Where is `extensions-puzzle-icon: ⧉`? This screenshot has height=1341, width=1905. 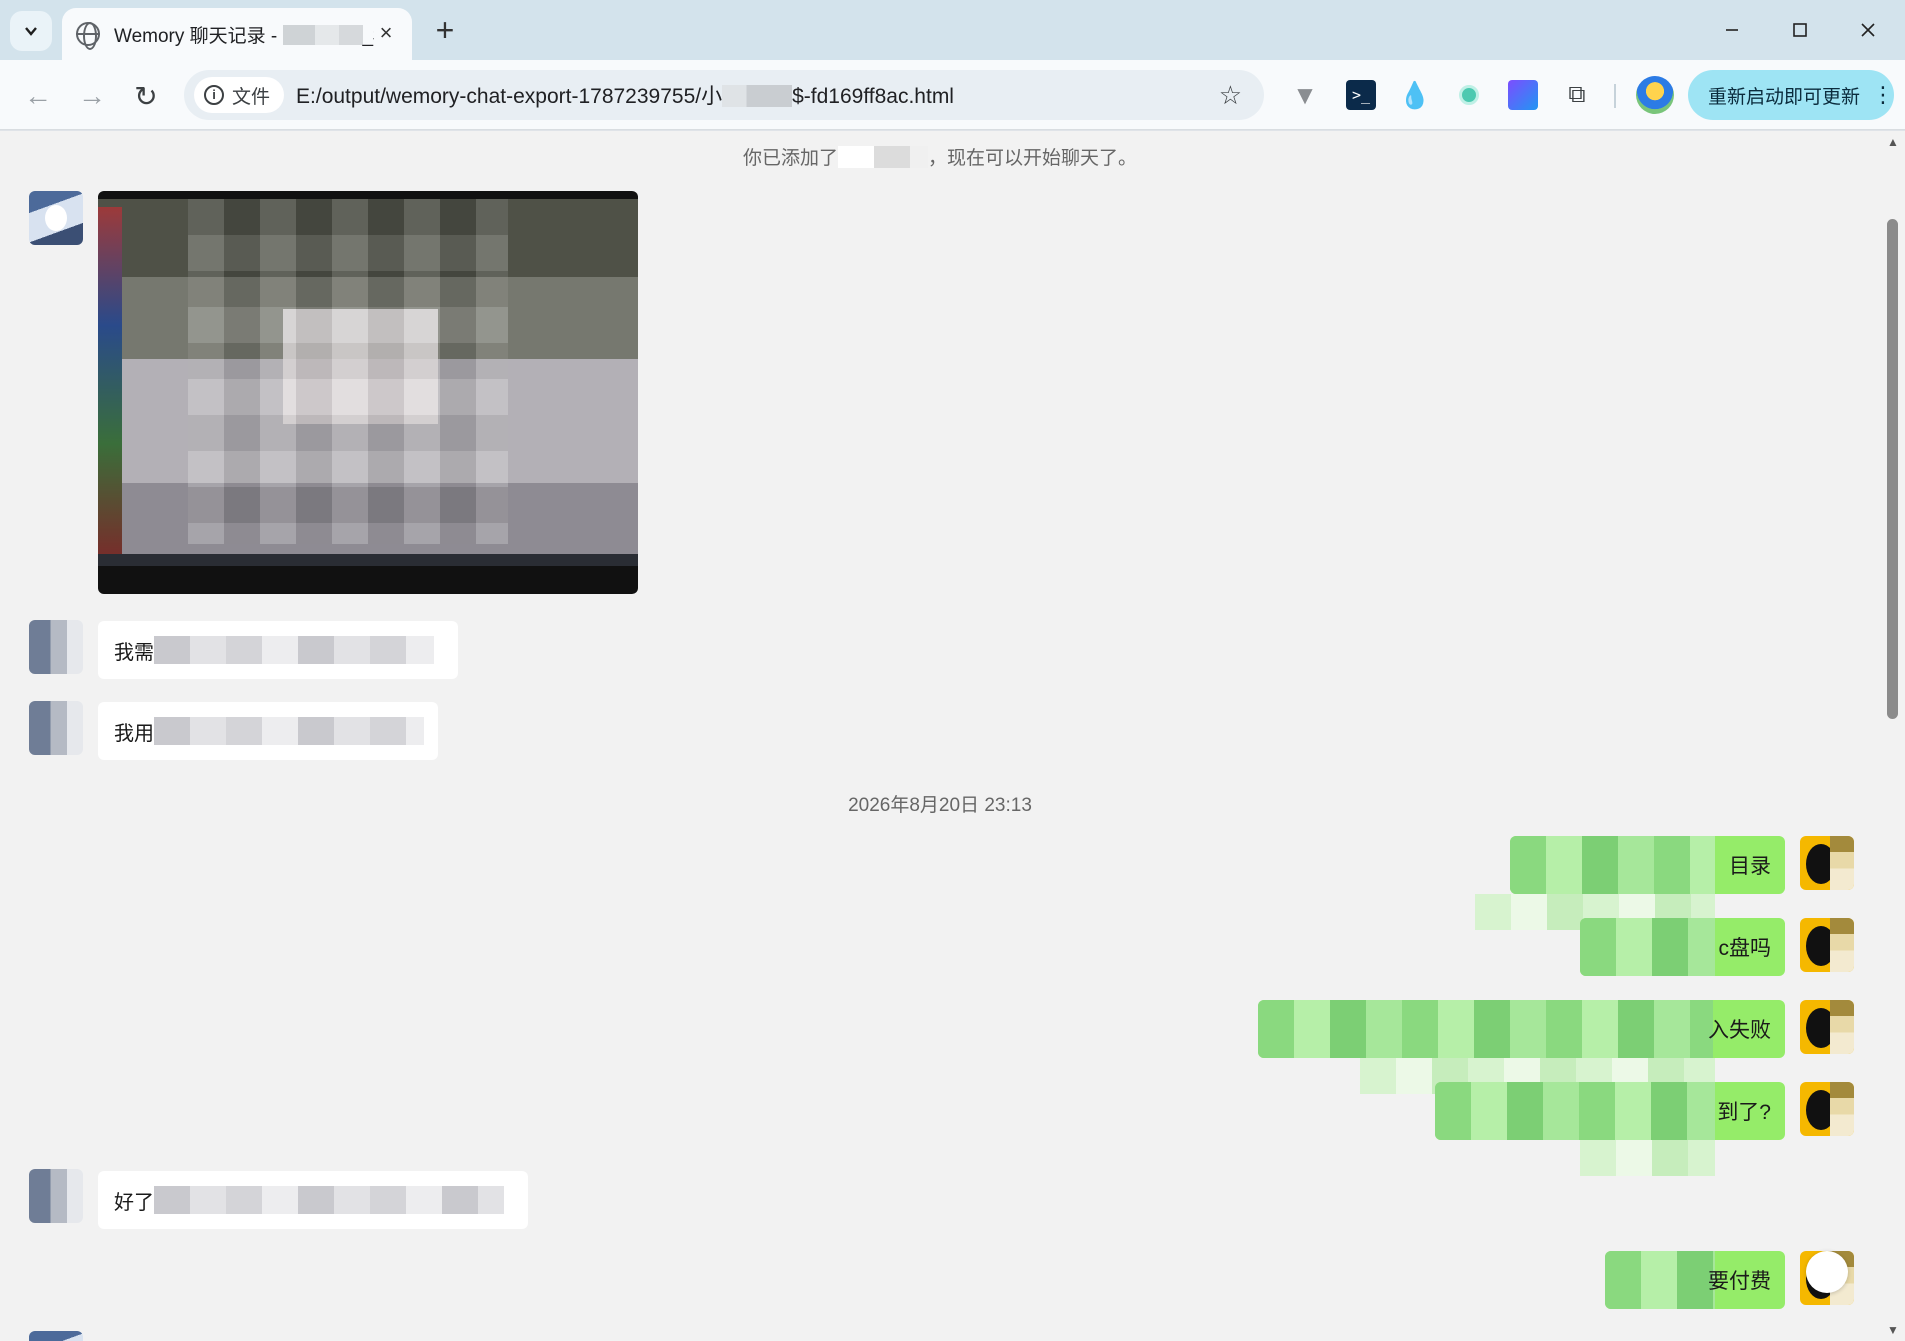
extensions-puzzle-icon: ⧉ is located at coordinates (1577, 95).